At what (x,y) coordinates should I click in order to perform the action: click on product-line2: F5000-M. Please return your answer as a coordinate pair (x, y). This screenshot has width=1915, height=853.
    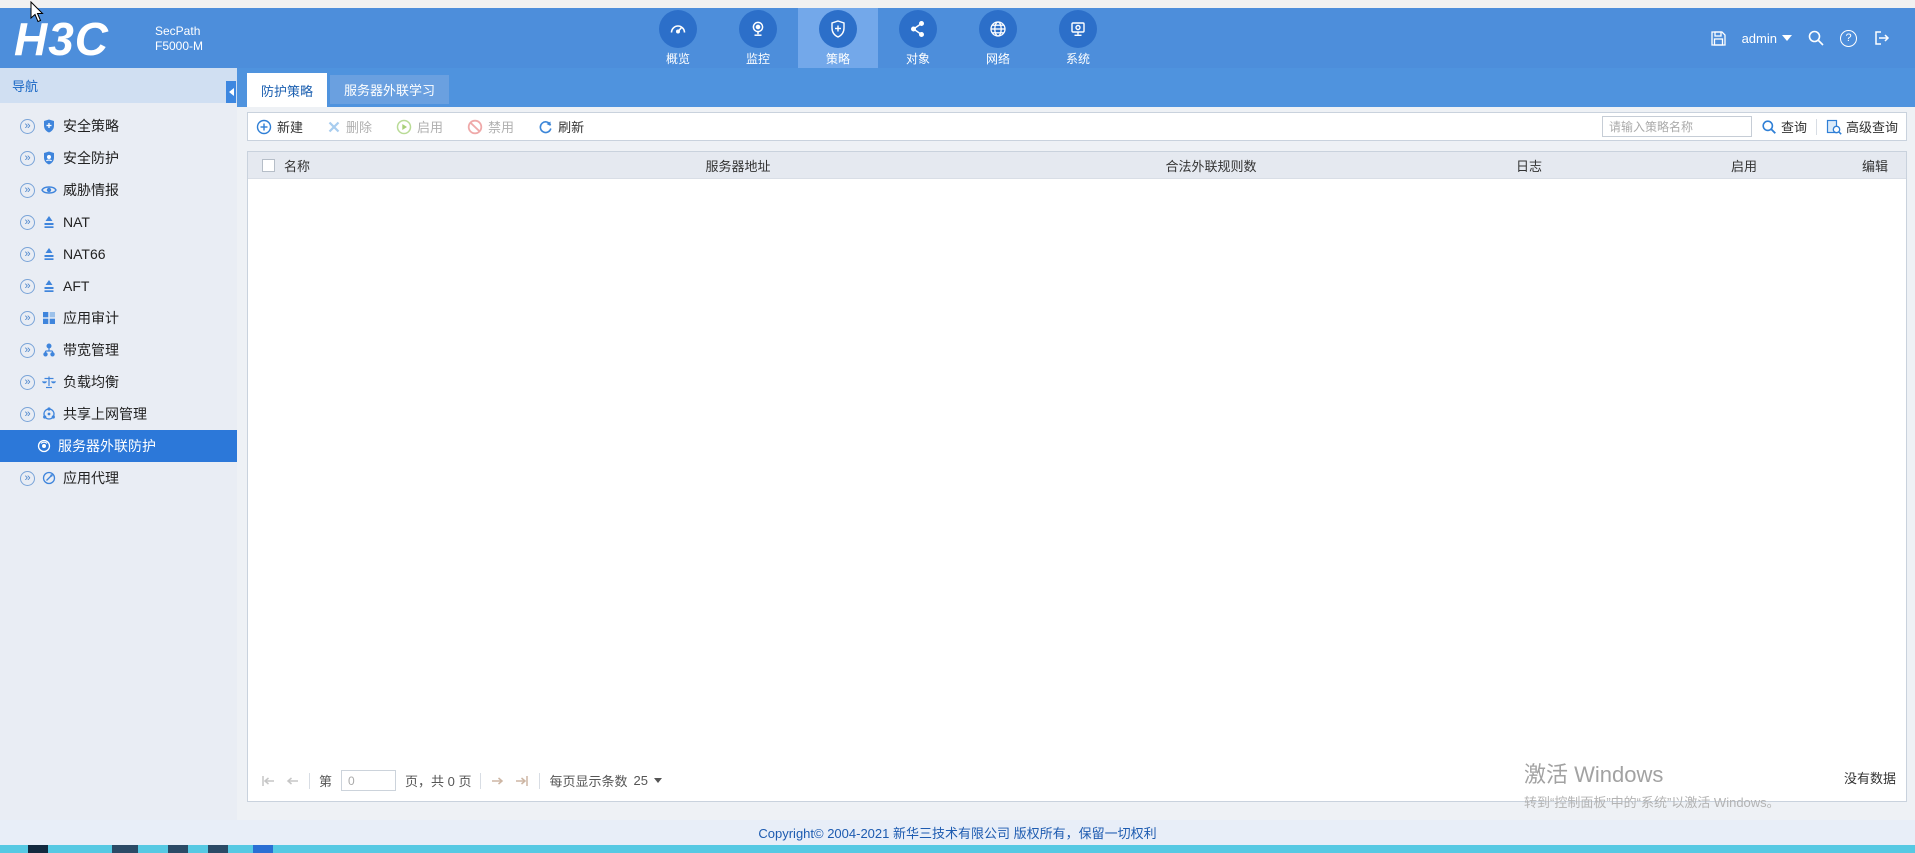
    Looking at the image, I should click on (179, 46).